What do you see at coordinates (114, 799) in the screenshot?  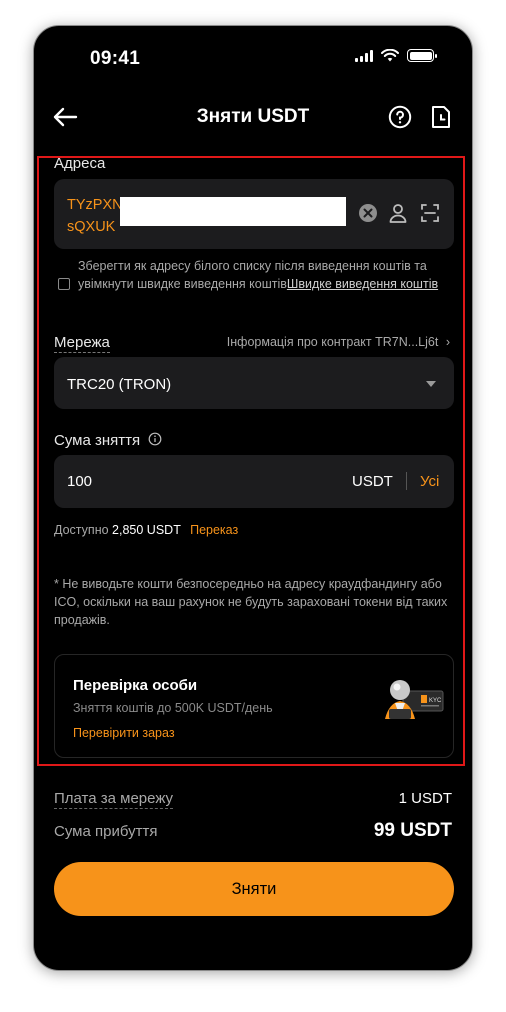 I see `network-fee-label: Плата за мережу` at bounding box center [114, 799].